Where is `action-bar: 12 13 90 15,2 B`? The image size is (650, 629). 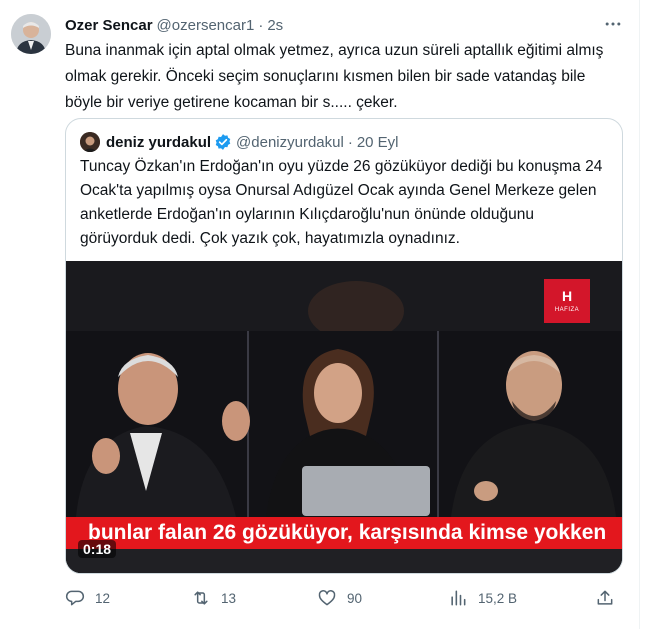
action-bar: 12 13 90 15,2 B is located at coordinates (345, 598).